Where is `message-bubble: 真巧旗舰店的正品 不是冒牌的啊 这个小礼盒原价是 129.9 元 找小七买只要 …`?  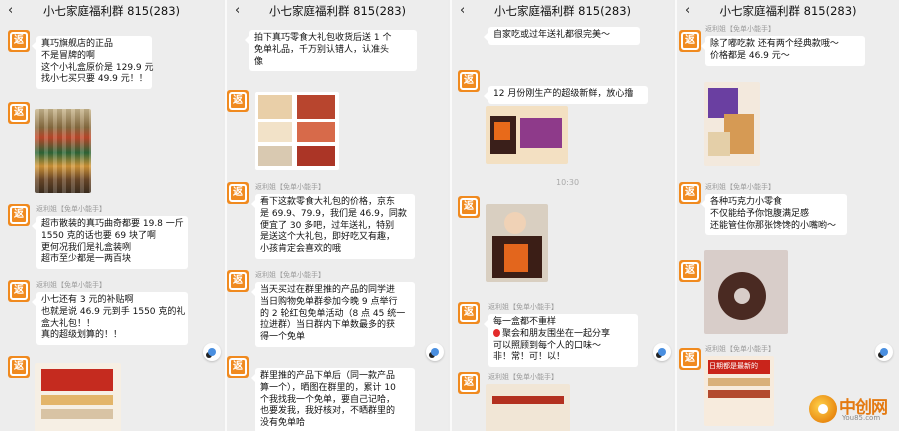
message-bubble: 真巧旗舰店的正品 不是冒牌的啊 这个小礼盒原价是 129.9 元 找小七买只要 … is located at coordinates (93, 63).